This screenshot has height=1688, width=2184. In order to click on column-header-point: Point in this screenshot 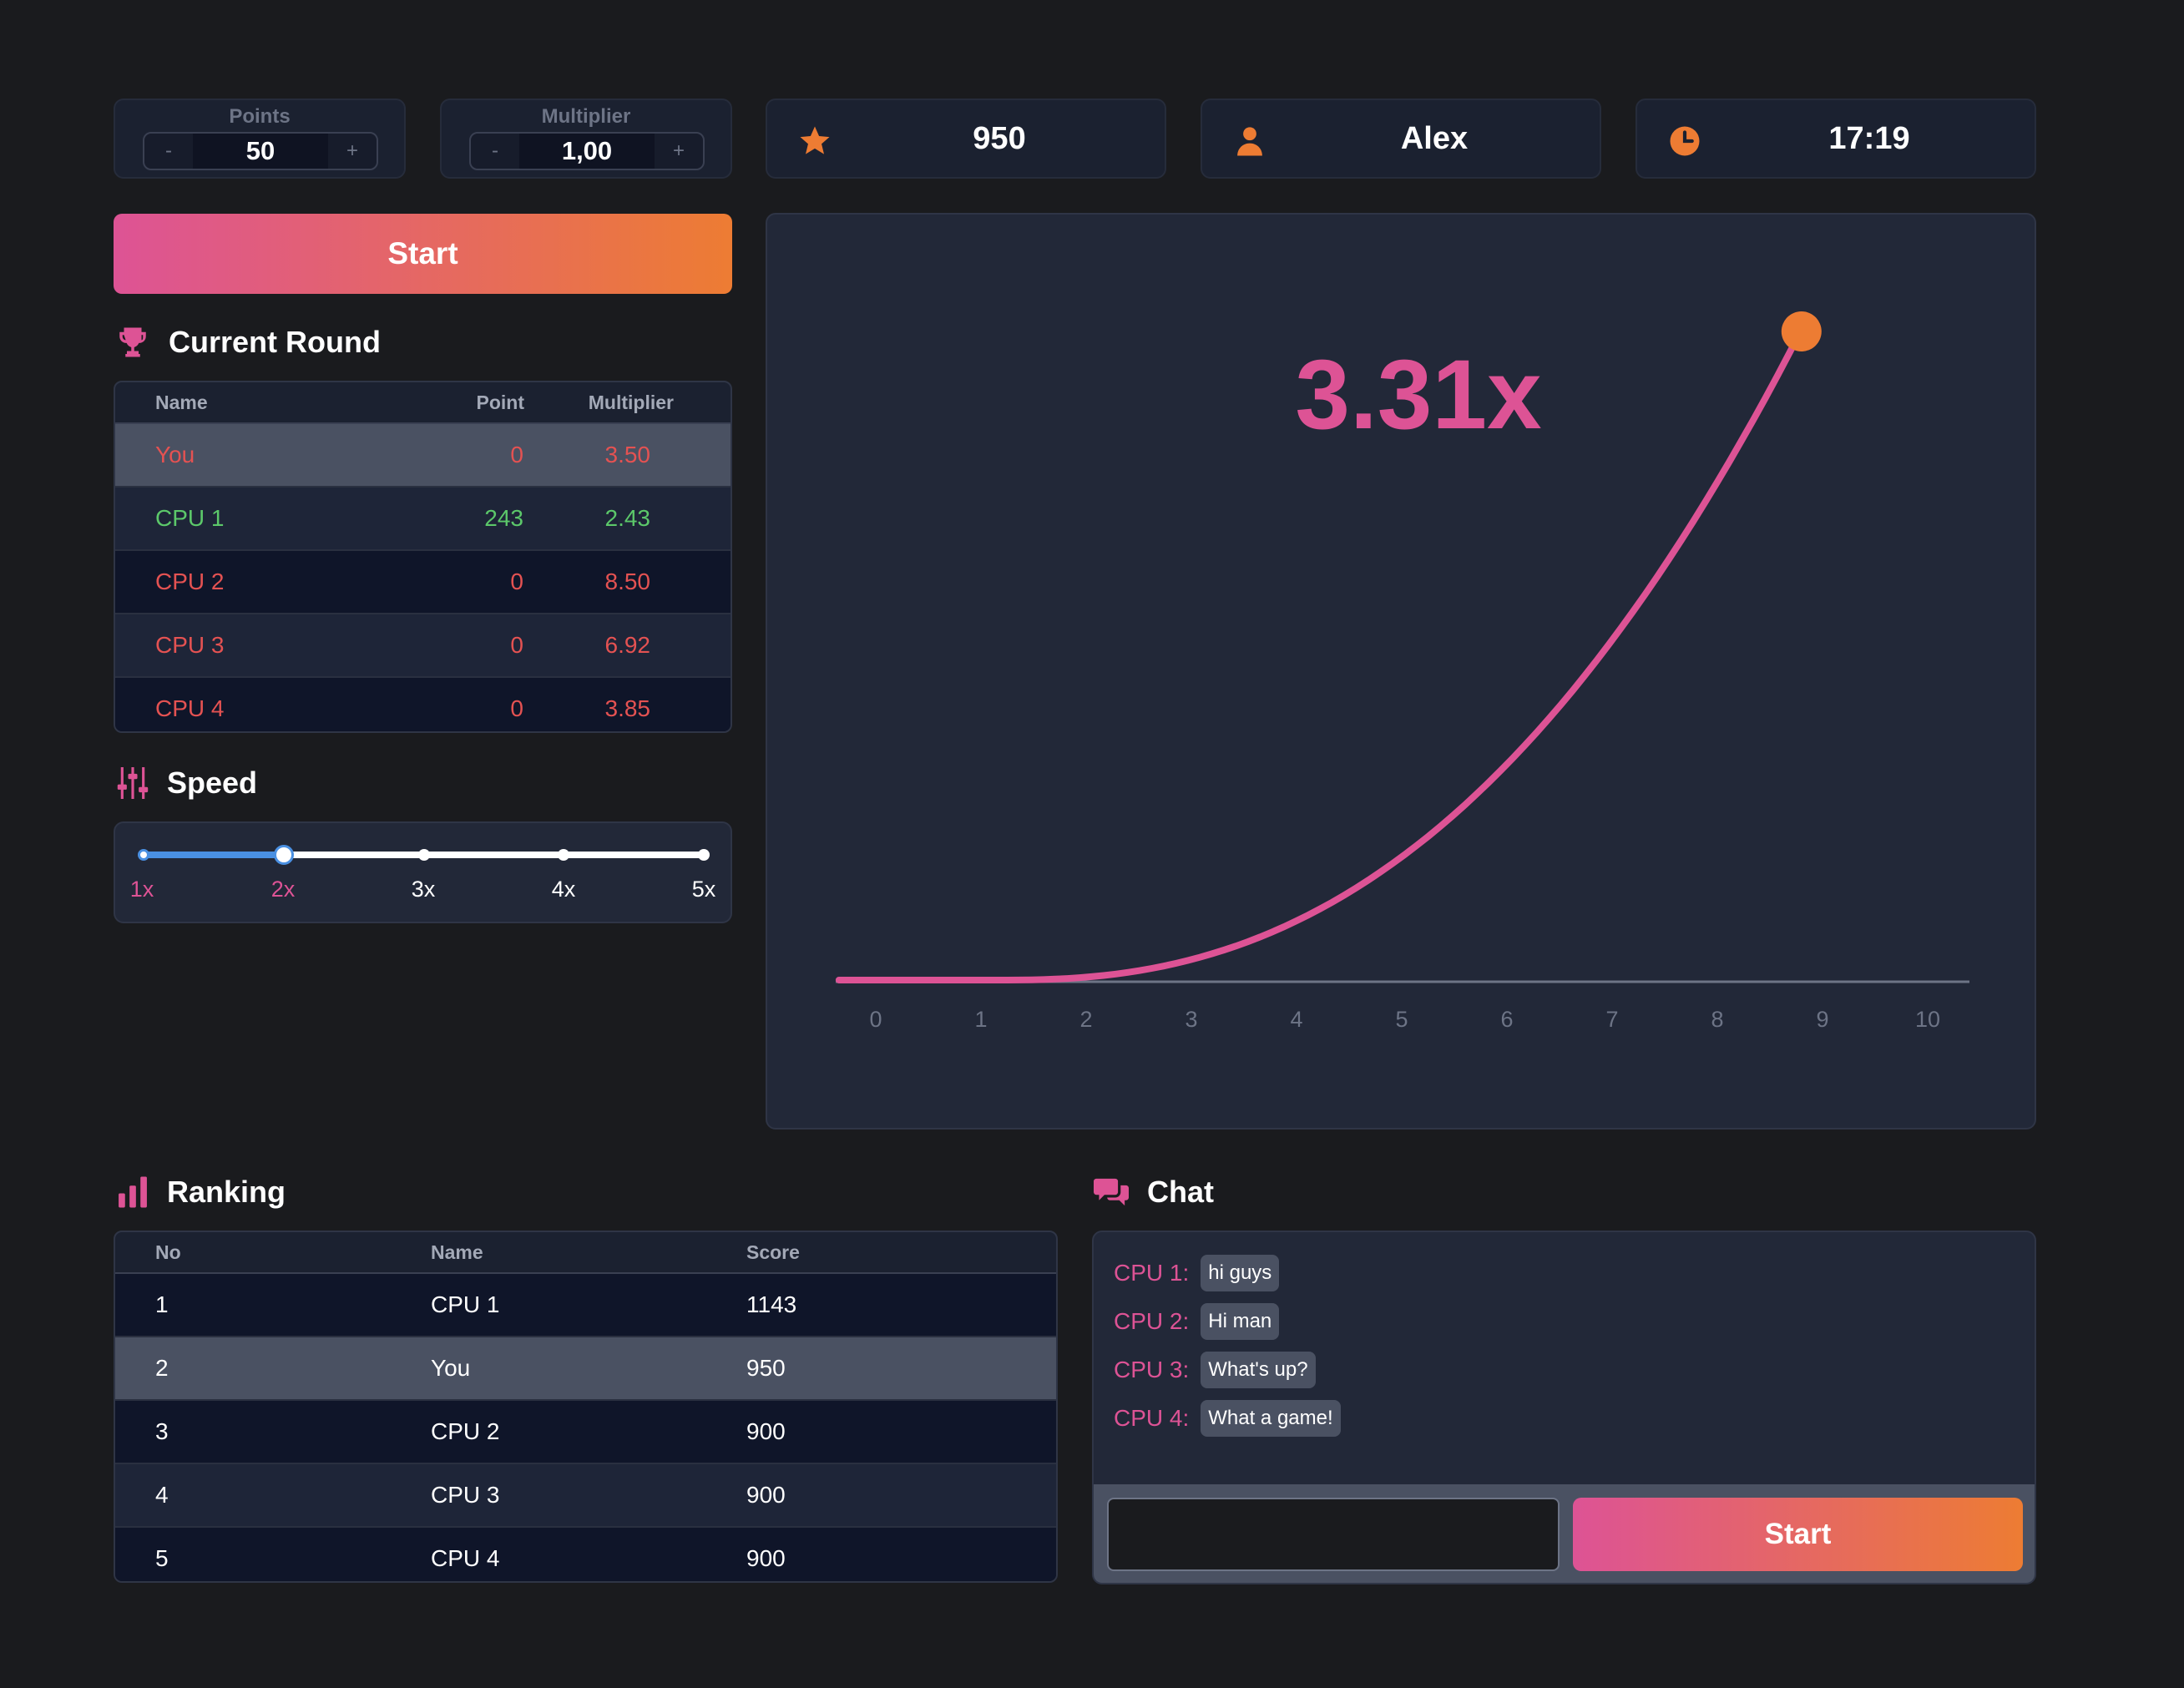, I will do `click(478, 403)`.